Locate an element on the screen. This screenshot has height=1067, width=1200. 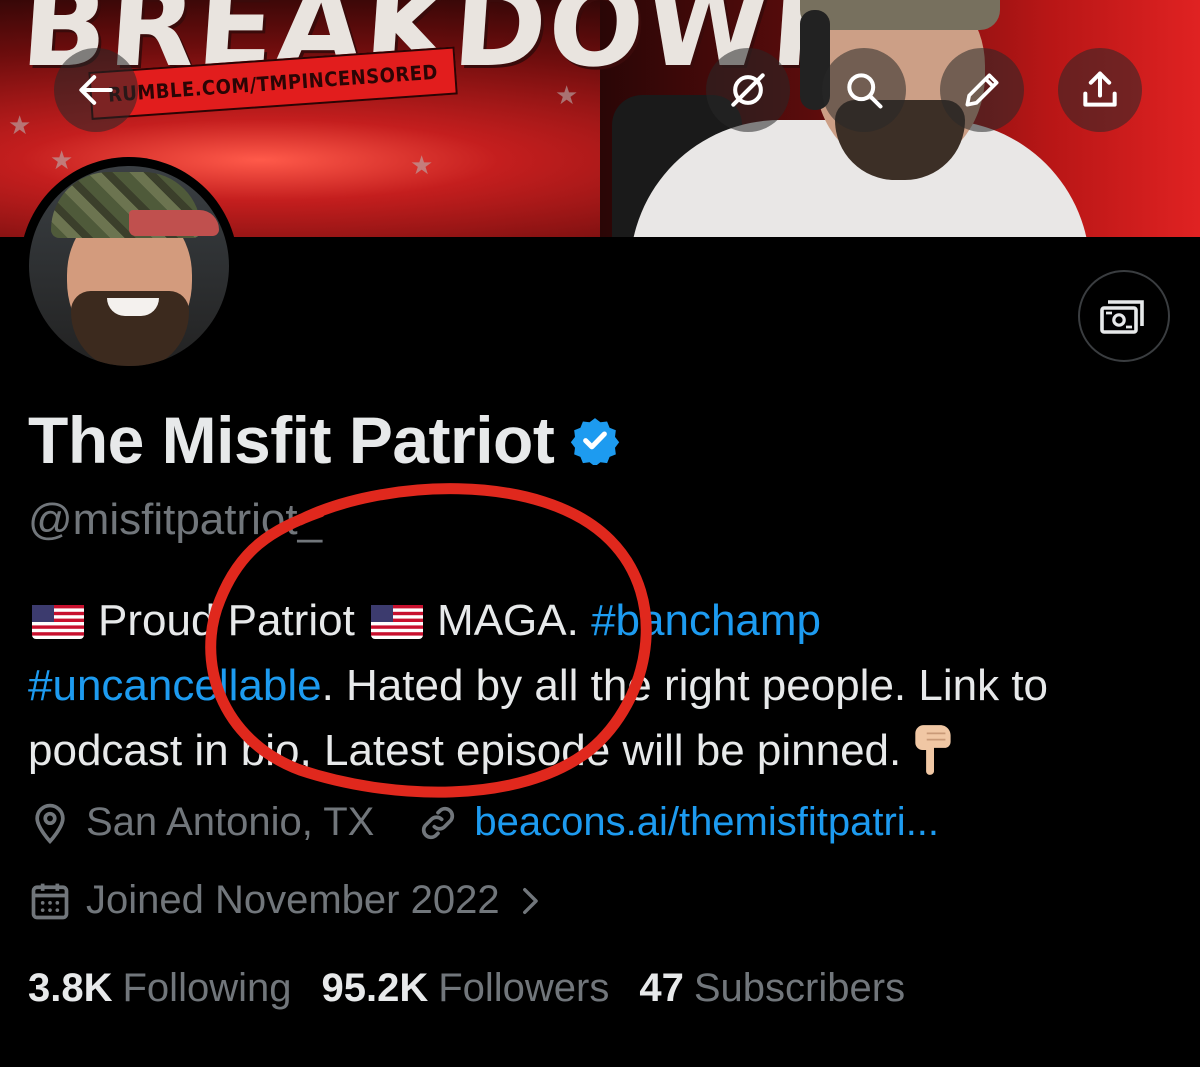
followers-count: 95.2K is located at coordinates (375, 988).